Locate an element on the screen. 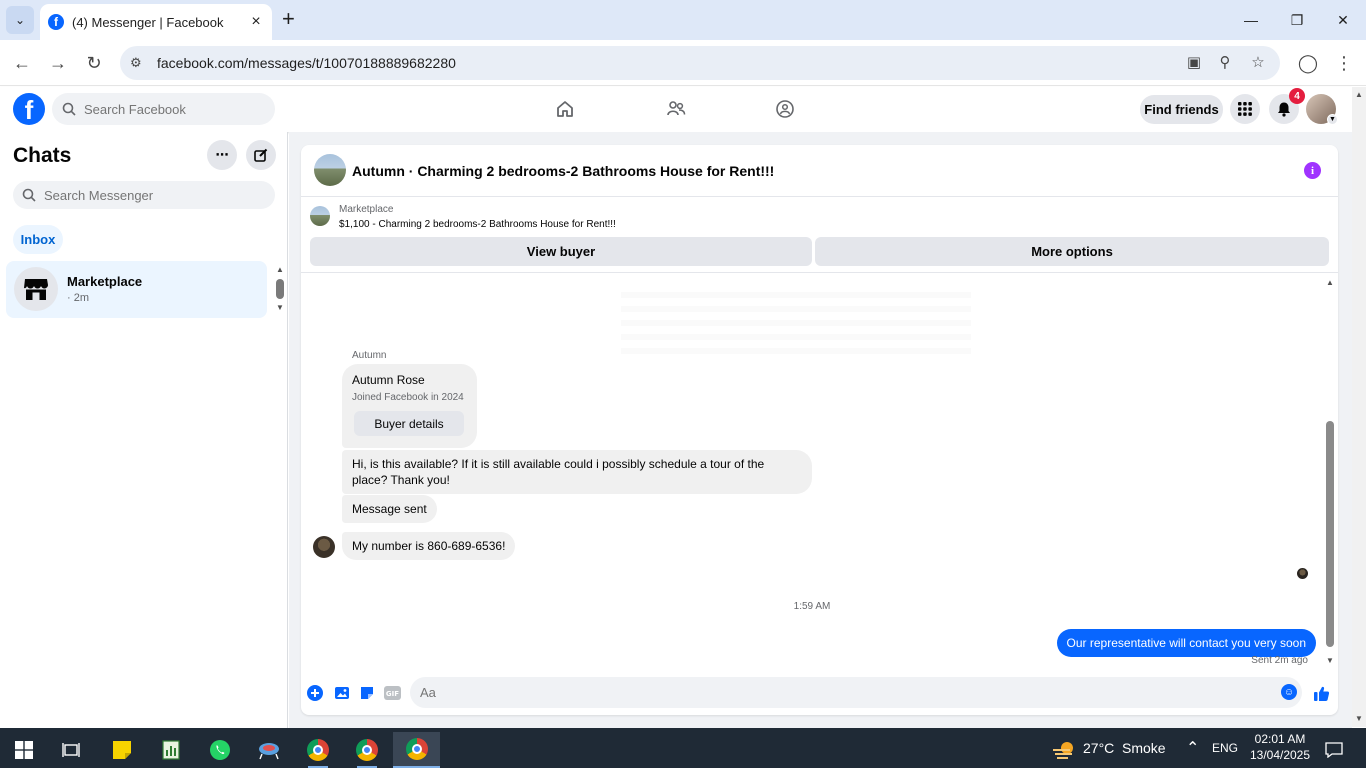  thread-scrollbar: ▲ ▼ is located at coordinates (1330, 473).